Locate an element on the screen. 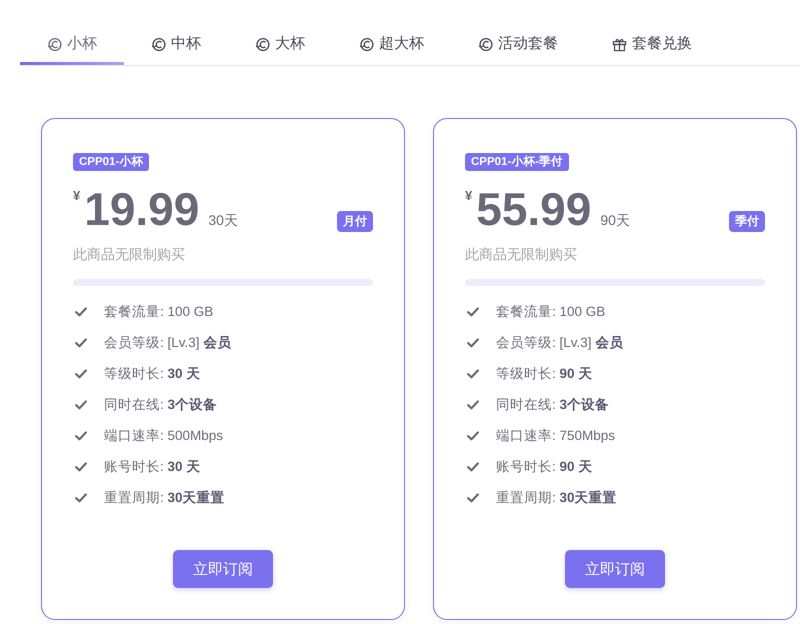 The image size is (800, 624). feature-text: 账号时长: 30 天 is located at coordinates (152, 467).